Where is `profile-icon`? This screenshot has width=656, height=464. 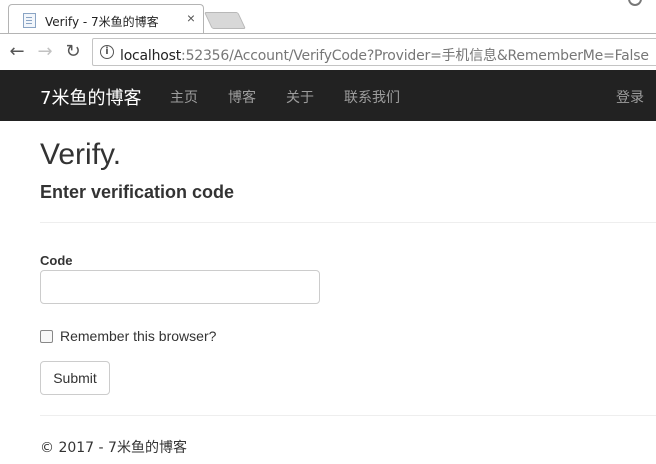 profile-icon is located at coordinates (635, 3).